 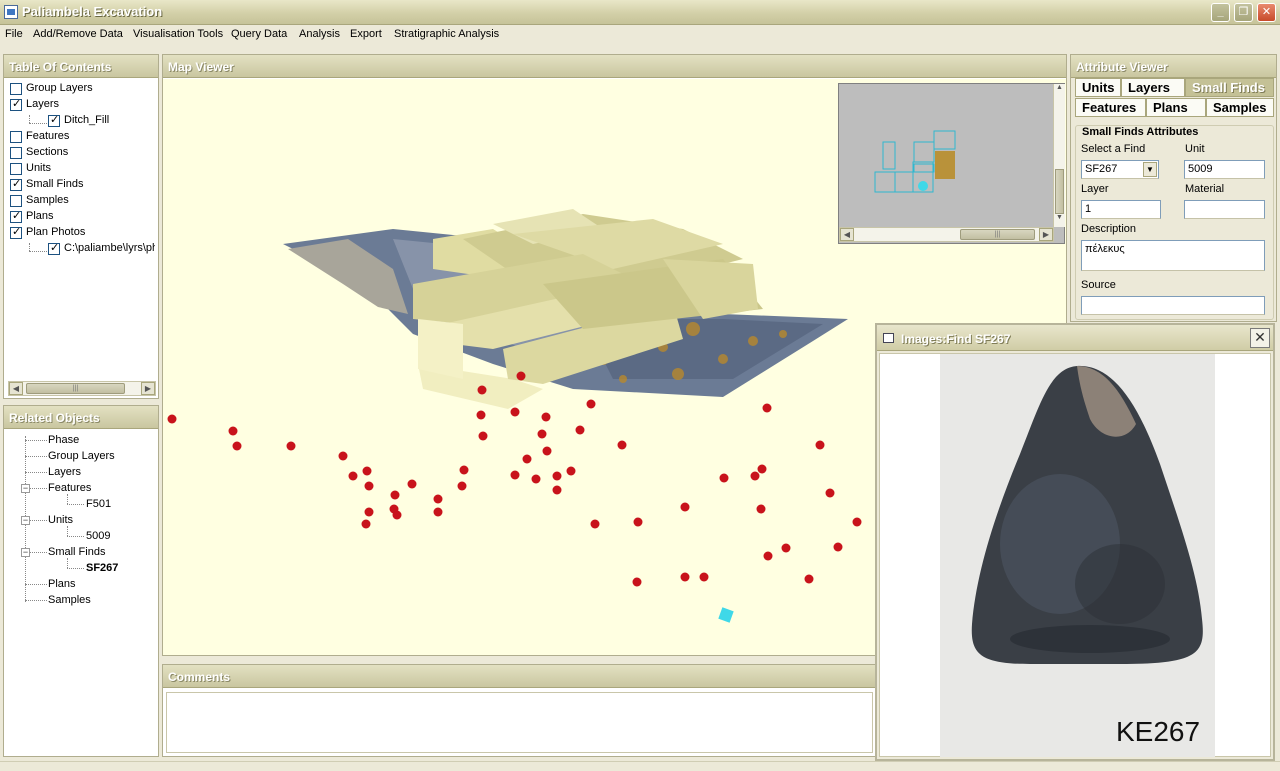 I want to click on unit-field: 5009, so click(x=1224, y=169).